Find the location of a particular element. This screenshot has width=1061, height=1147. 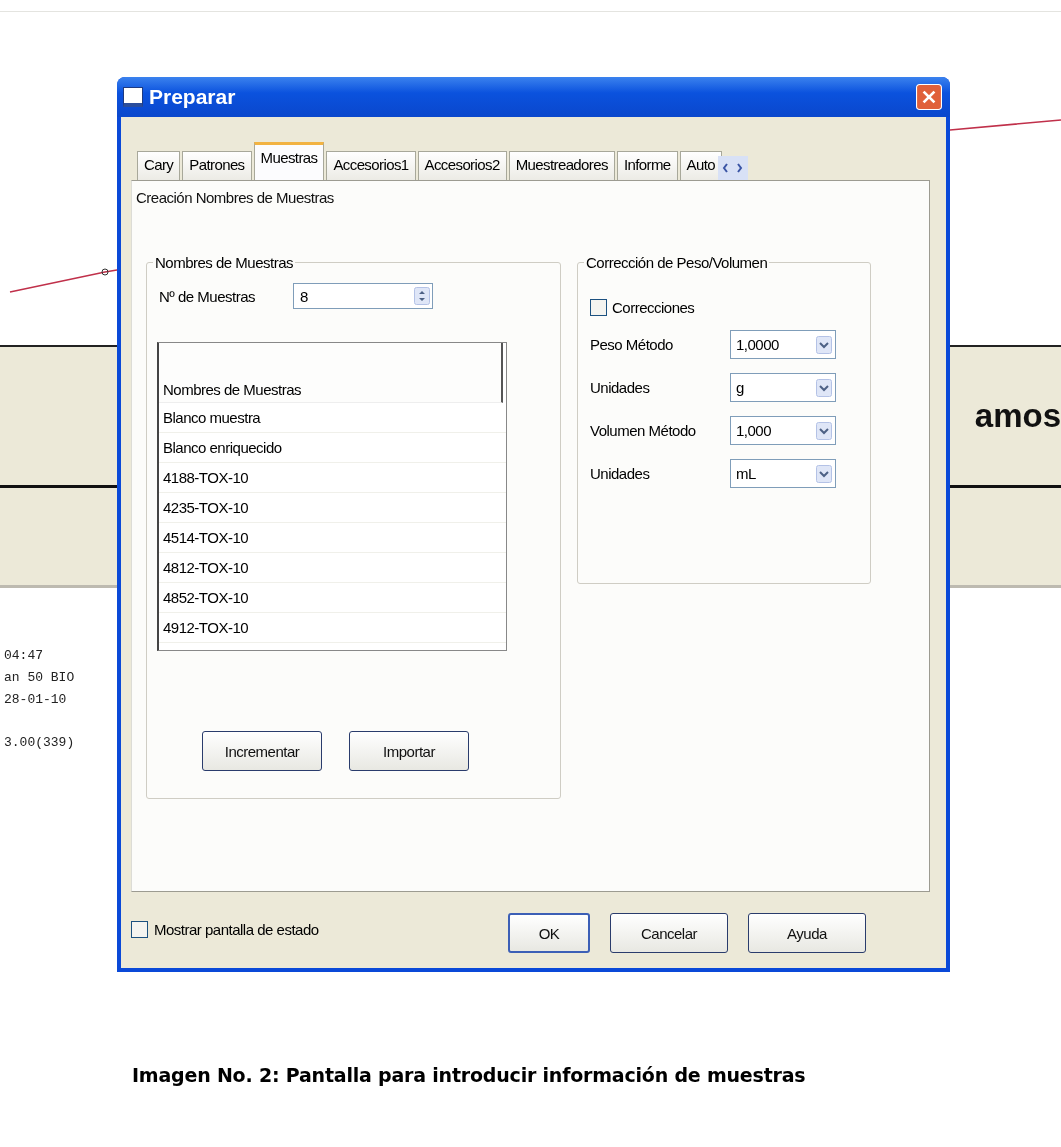

tab-scroll-arrows-icon is located at coordinates (733, 168).